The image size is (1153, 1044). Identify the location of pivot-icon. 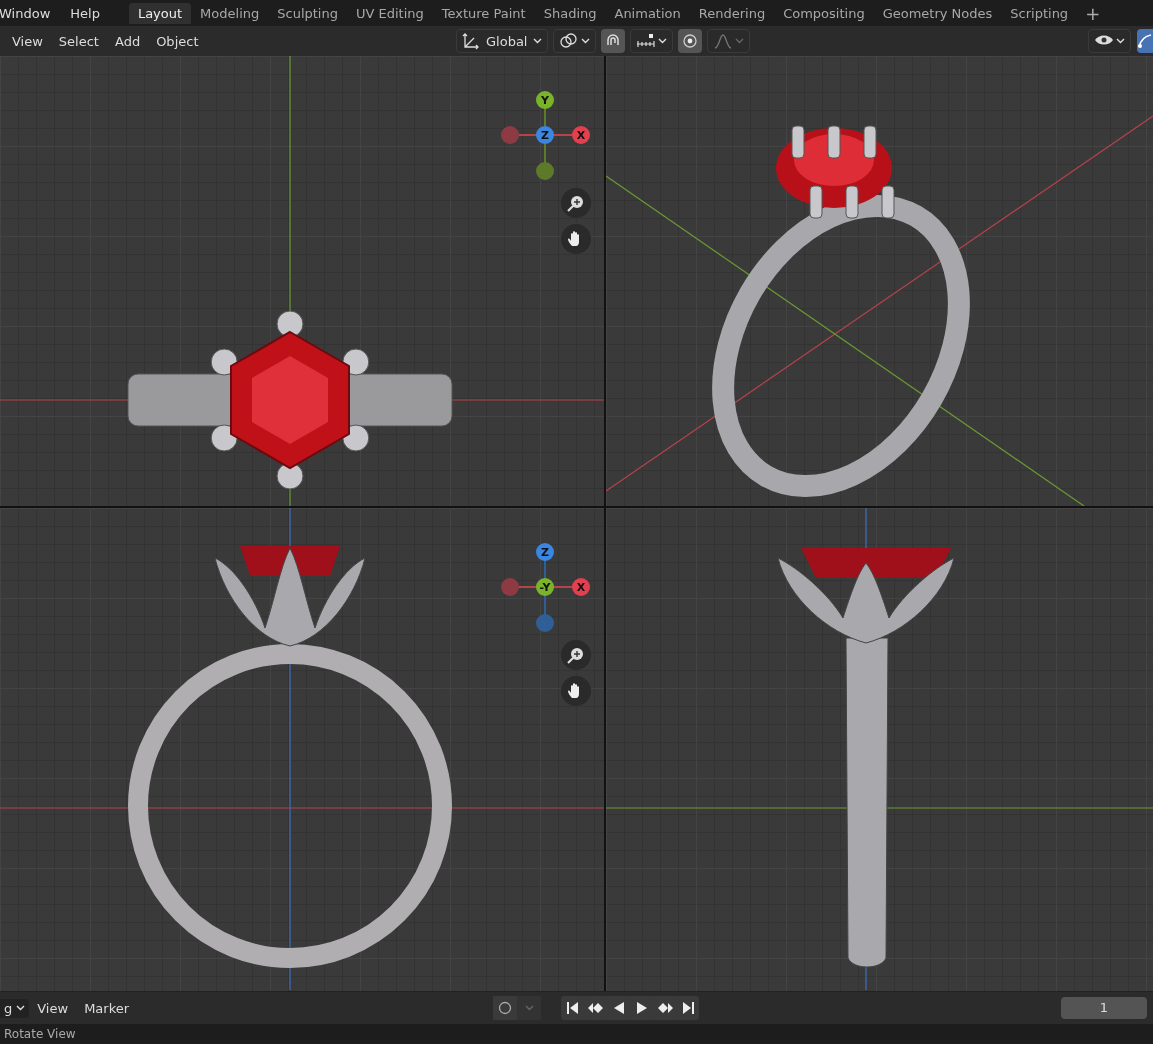
(569, 41).